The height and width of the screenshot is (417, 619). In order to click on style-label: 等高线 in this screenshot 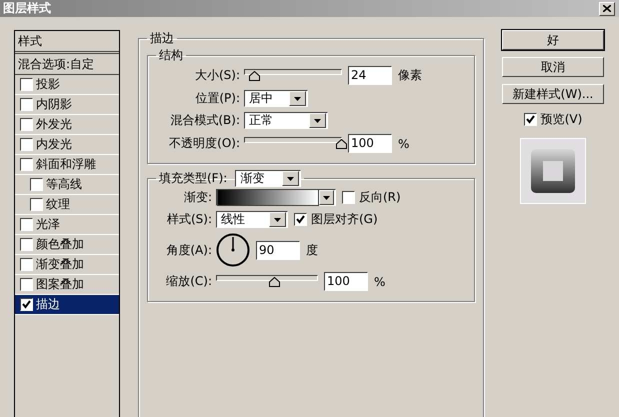, I will do `click(64, 184)`.